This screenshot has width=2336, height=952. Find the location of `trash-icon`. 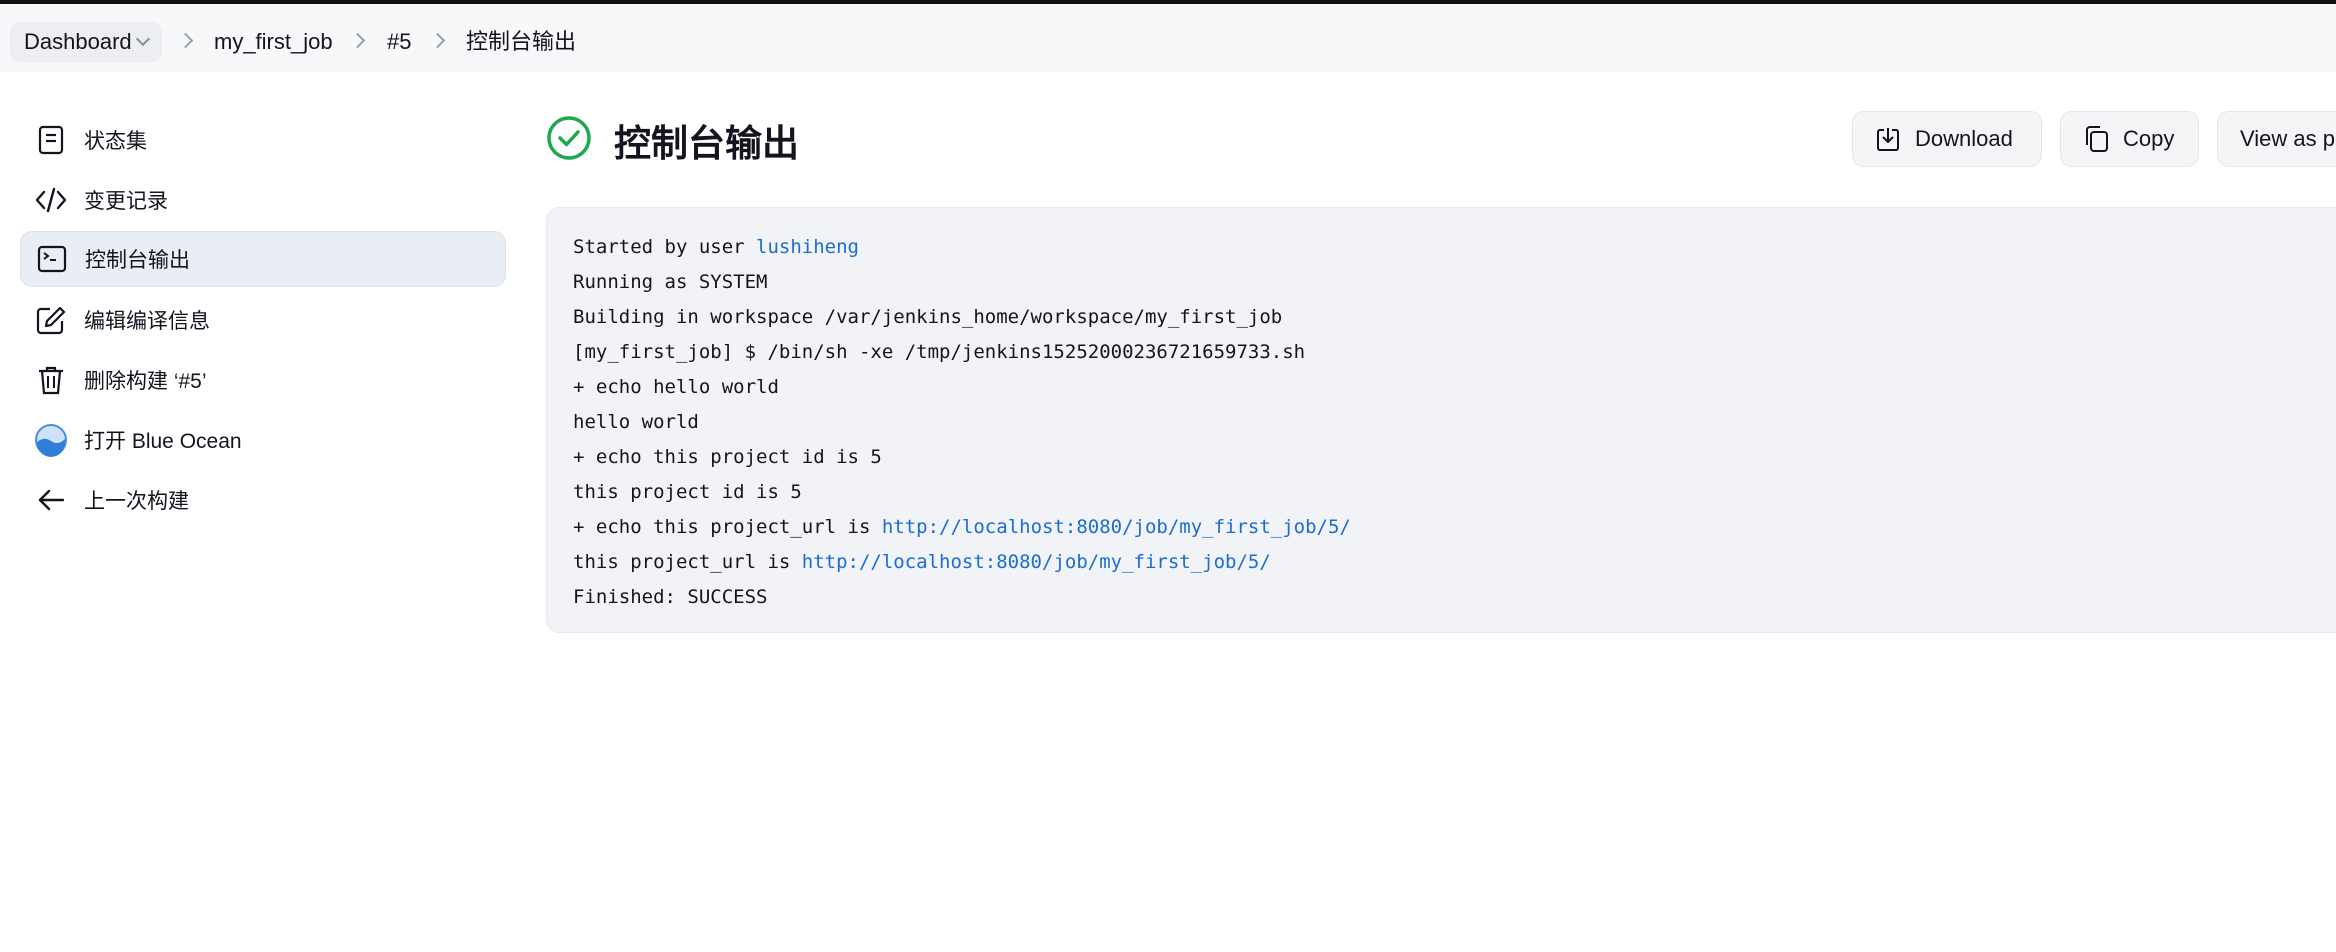

trash-icon is located at coordinates (51, 380).